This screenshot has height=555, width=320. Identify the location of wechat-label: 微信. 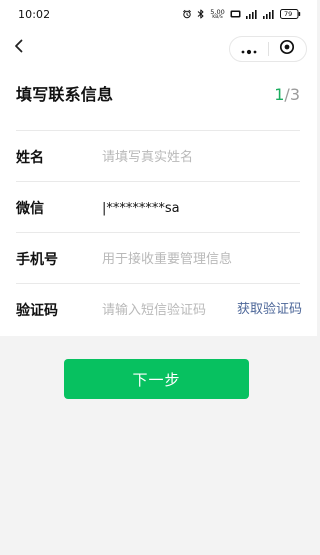
(30, 209).